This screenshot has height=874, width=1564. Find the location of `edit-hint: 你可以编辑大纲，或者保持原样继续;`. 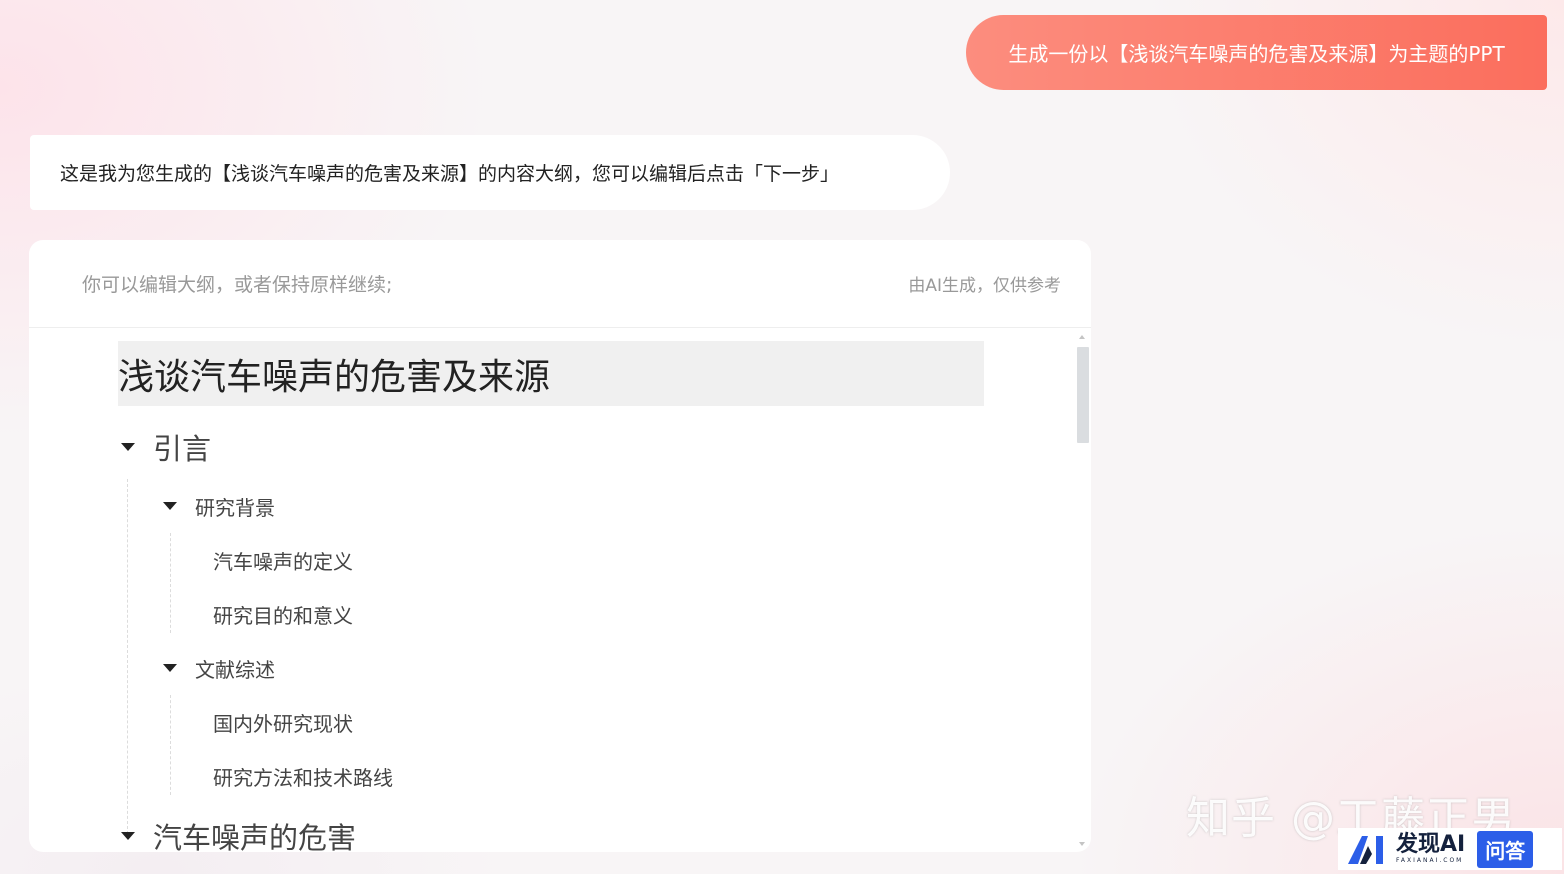

edit-hint: 你可以编辑大纲，或者保持原样继续; is located at coordinates (237, 285).